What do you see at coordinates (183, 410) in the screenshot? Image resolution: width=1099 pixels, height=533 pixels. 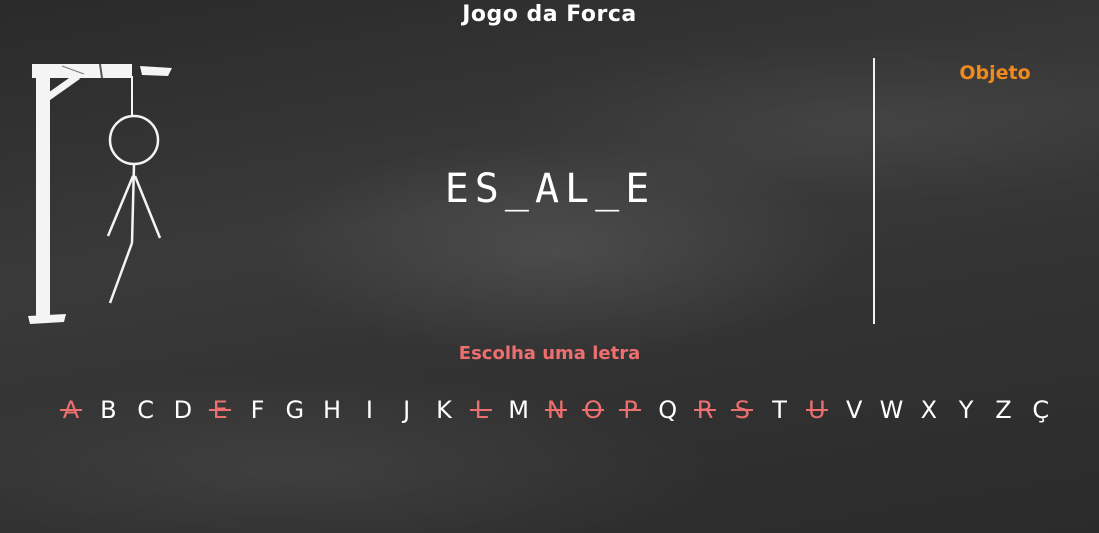 I see `letter-button-d: D` at bounding box center [183, 410].